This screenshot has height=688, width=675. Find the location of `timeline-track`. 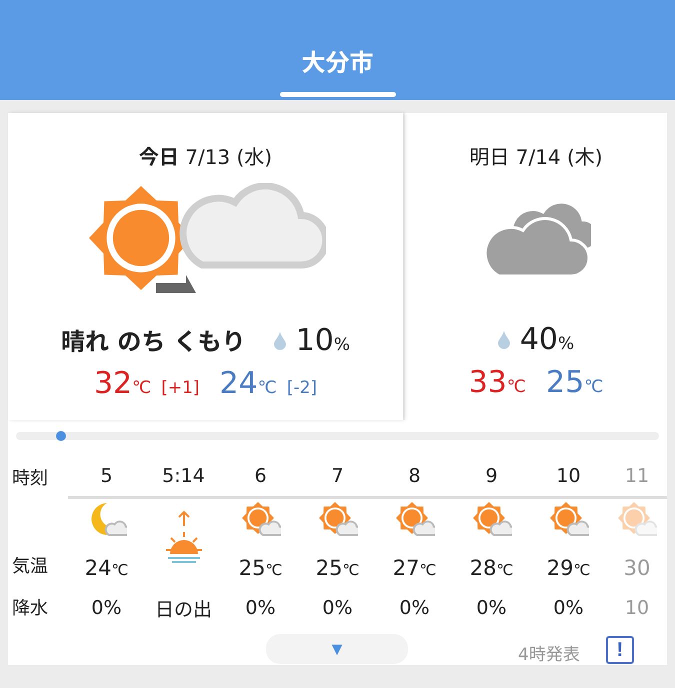

timeline-track is located at coordinates (337, 436).